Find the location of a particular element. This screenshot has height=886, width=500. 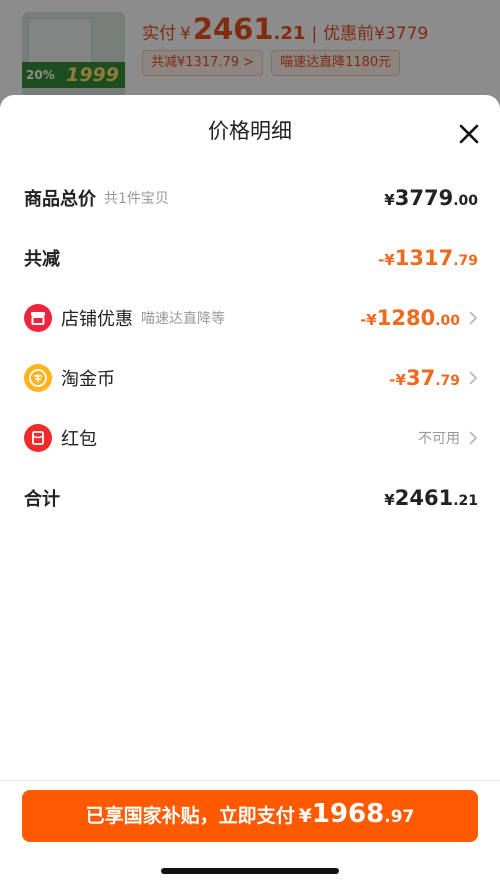

row-amount: -¥ 37 .79 is located at coordinates (433, 378).